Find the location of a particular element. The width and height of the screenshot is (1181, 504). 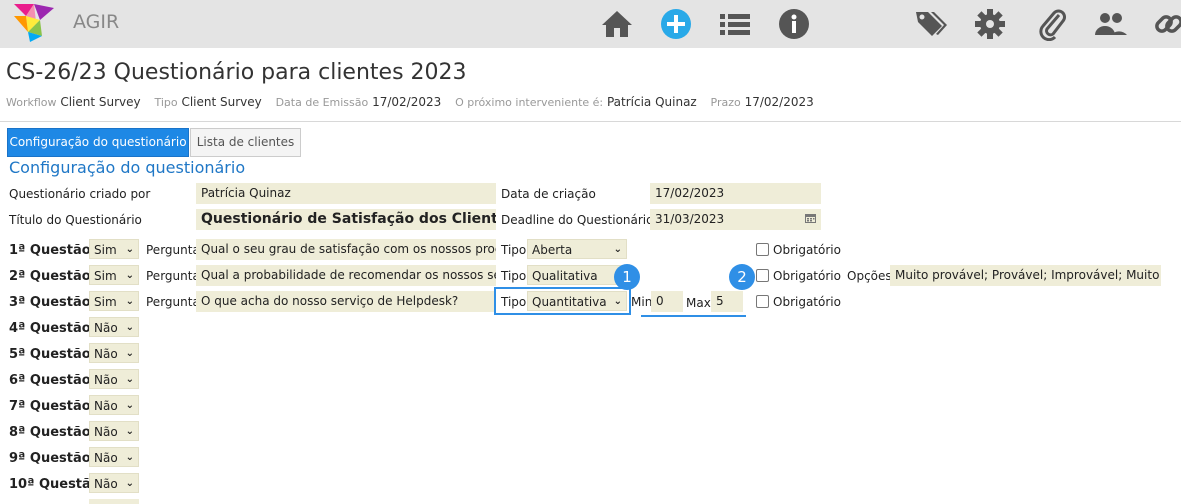

question-2-enabled-select: Sim ⌄ is located at coordinates (114, 275).